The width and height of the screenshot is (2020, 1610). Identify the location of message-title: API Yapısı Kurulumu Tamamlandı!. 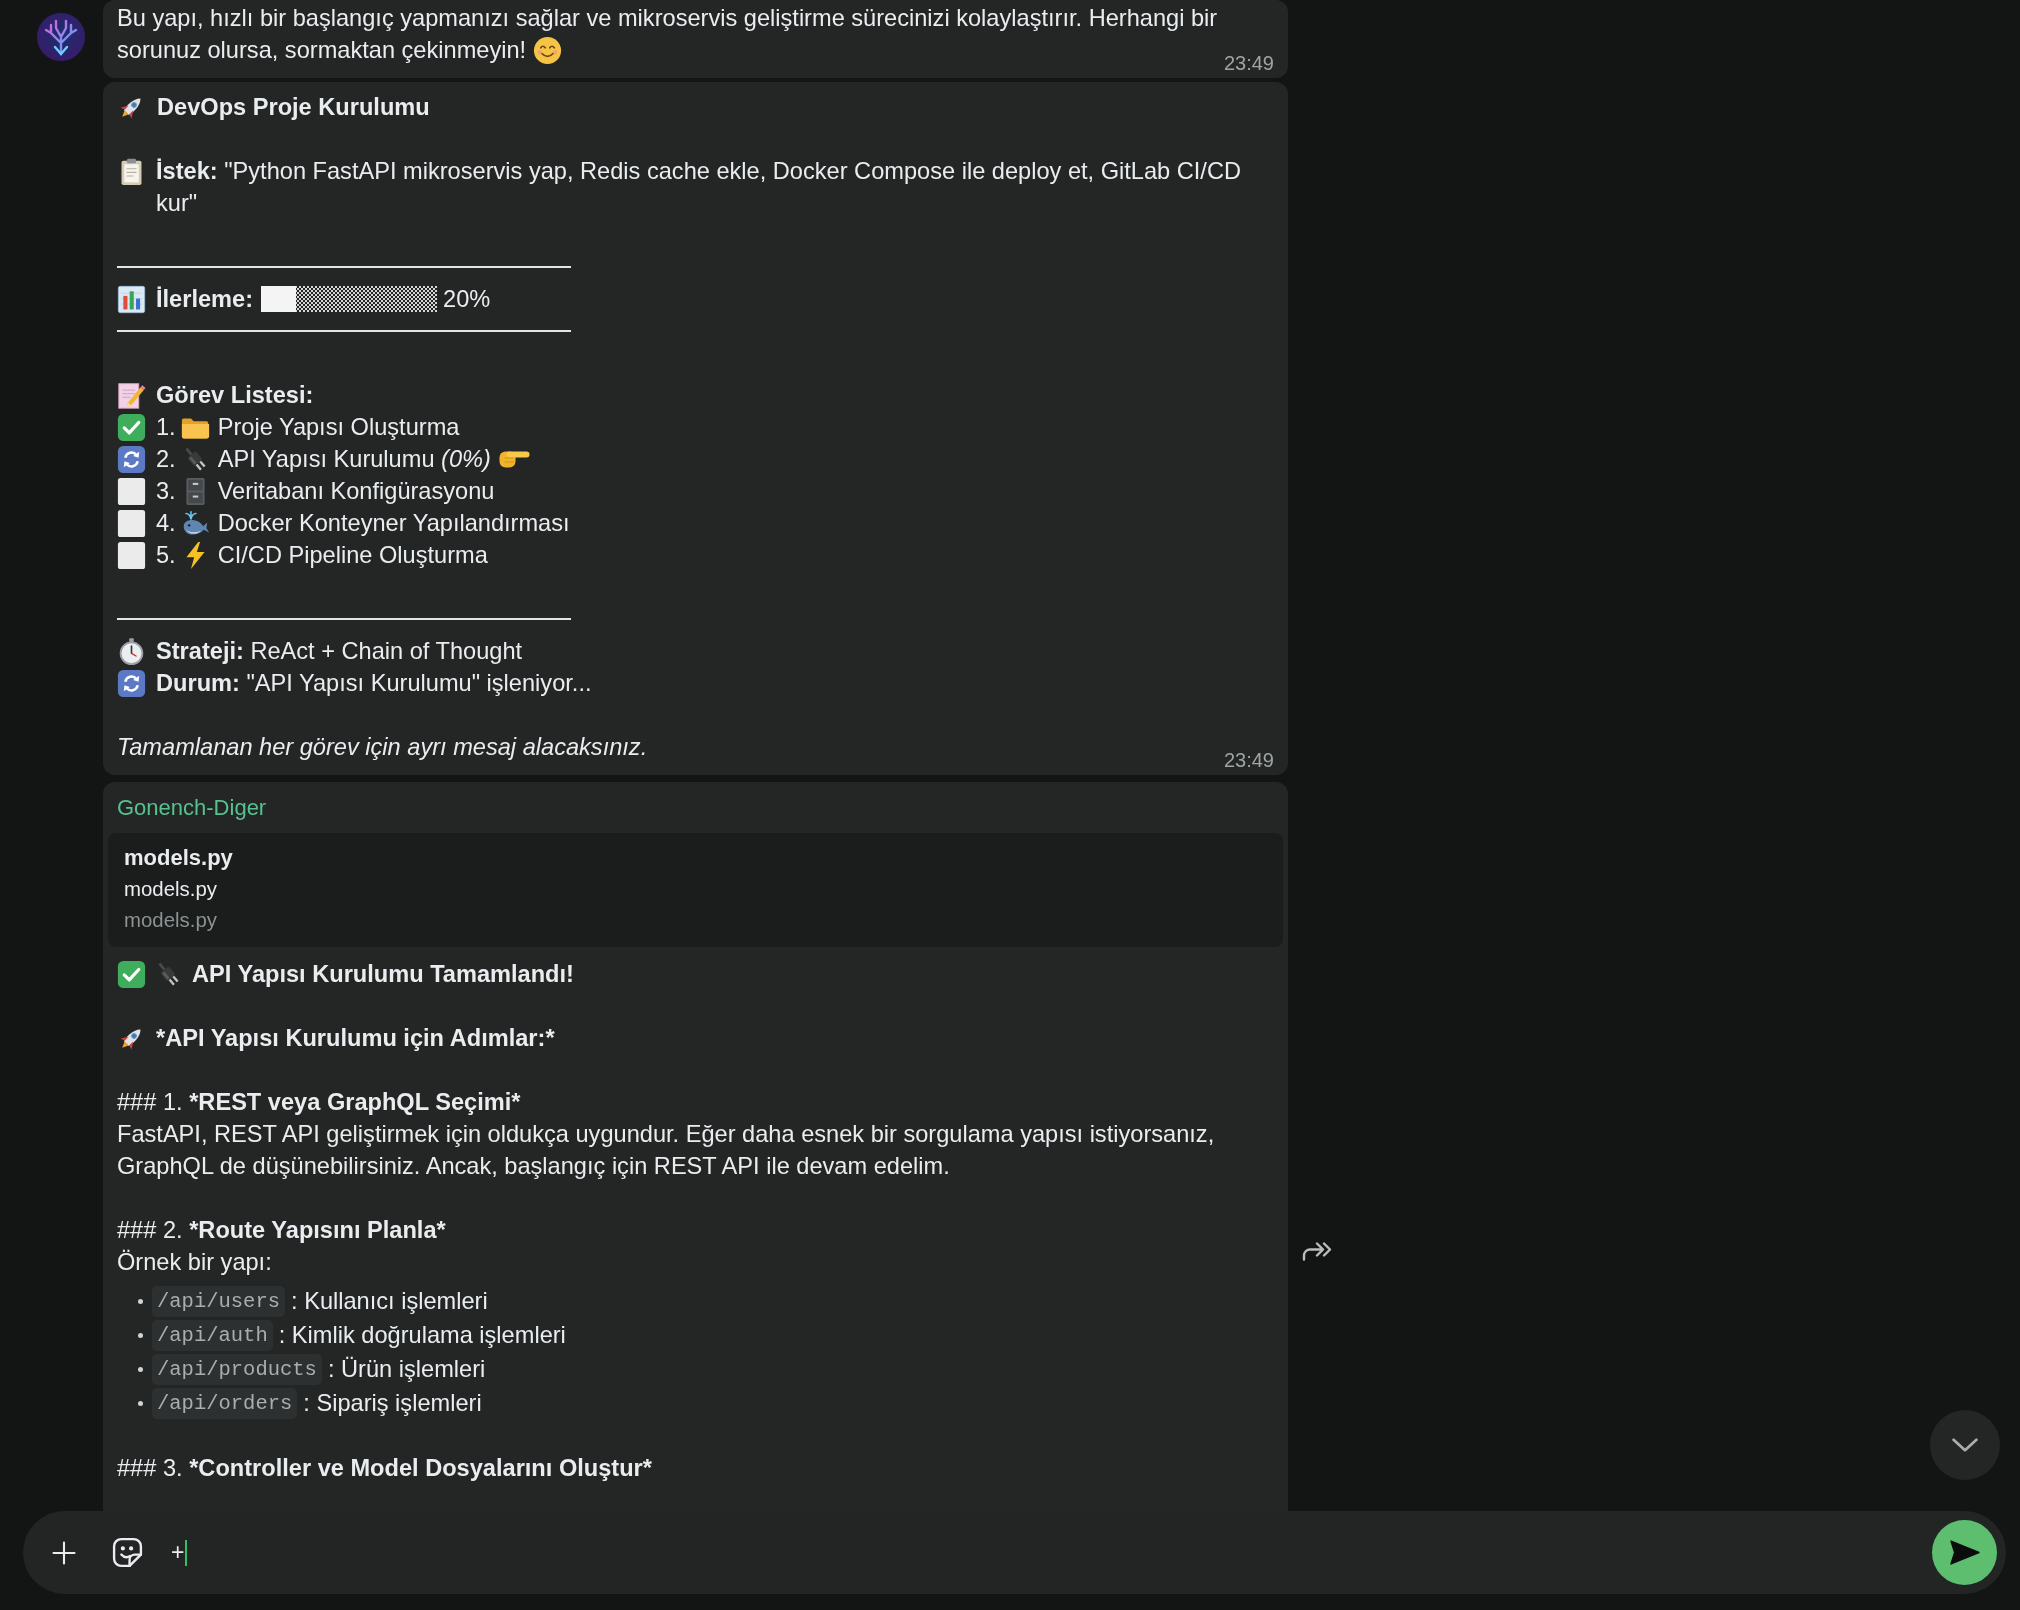
(383, 974).